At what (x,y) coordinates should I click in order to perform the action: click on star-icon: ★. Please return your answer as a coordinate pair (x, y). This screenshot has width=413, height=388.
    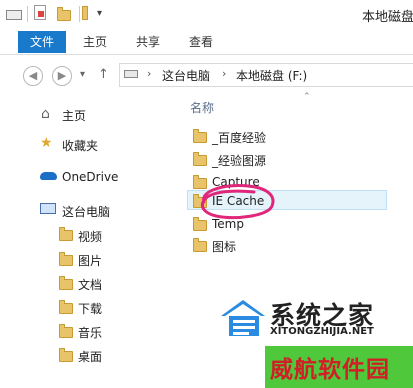
    Looking at the image, I should click on (46, 143).